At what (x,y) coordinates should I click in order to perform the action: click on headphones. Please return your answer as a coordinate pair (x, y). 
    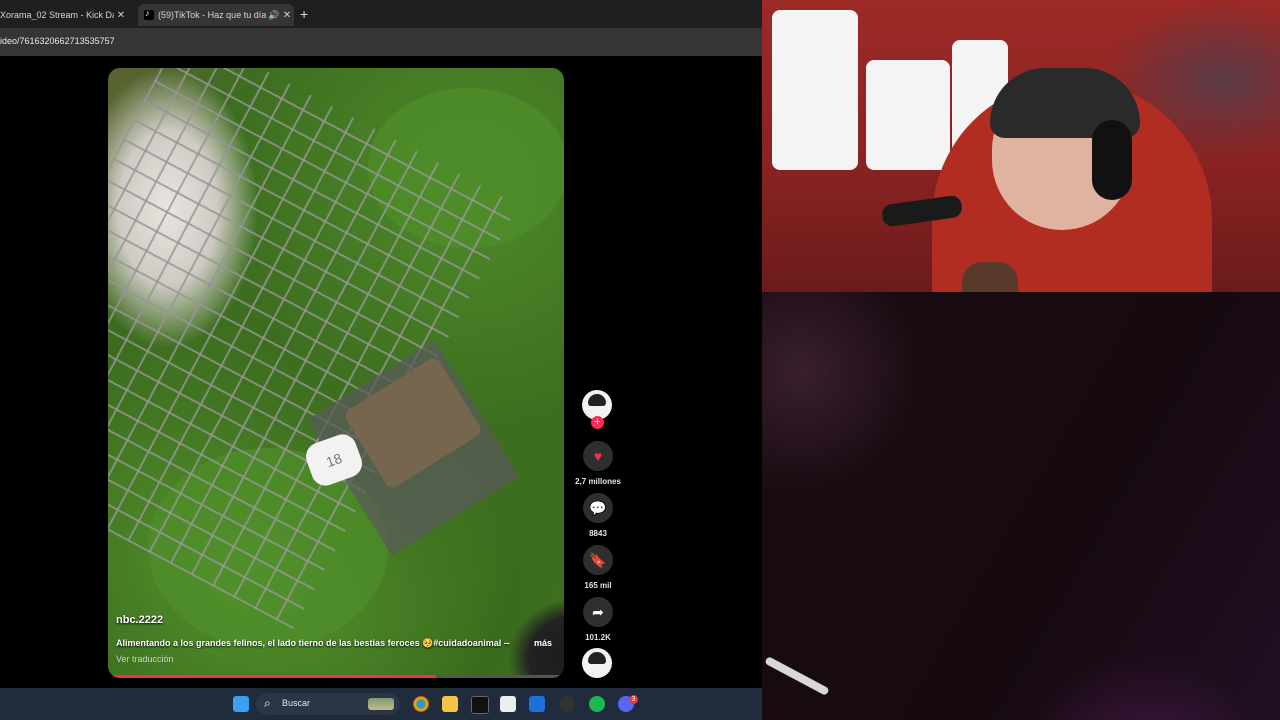
    Looking at the image, I should click on (1112, 160).